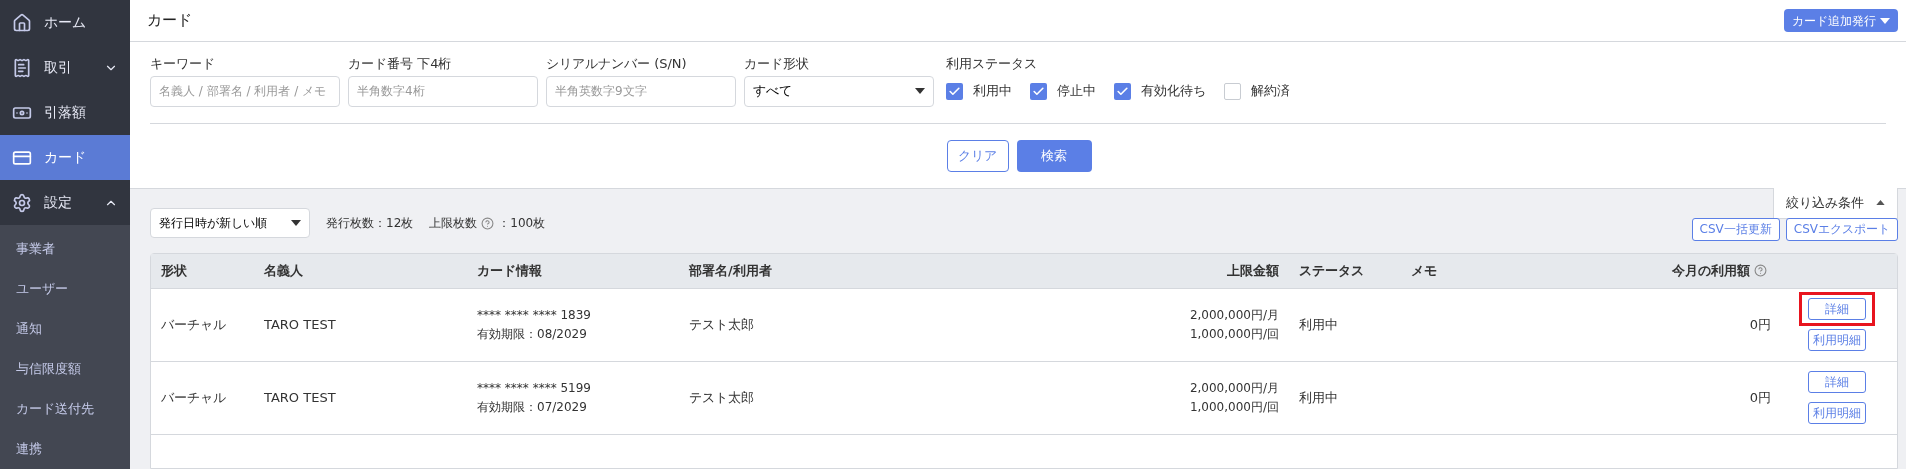 This screenshot has height=469, width=1906. What do you see at coordinates (65, 67) in the screenshot?
I see `sidebar-item: 取引` at bounding box center [65, 67].